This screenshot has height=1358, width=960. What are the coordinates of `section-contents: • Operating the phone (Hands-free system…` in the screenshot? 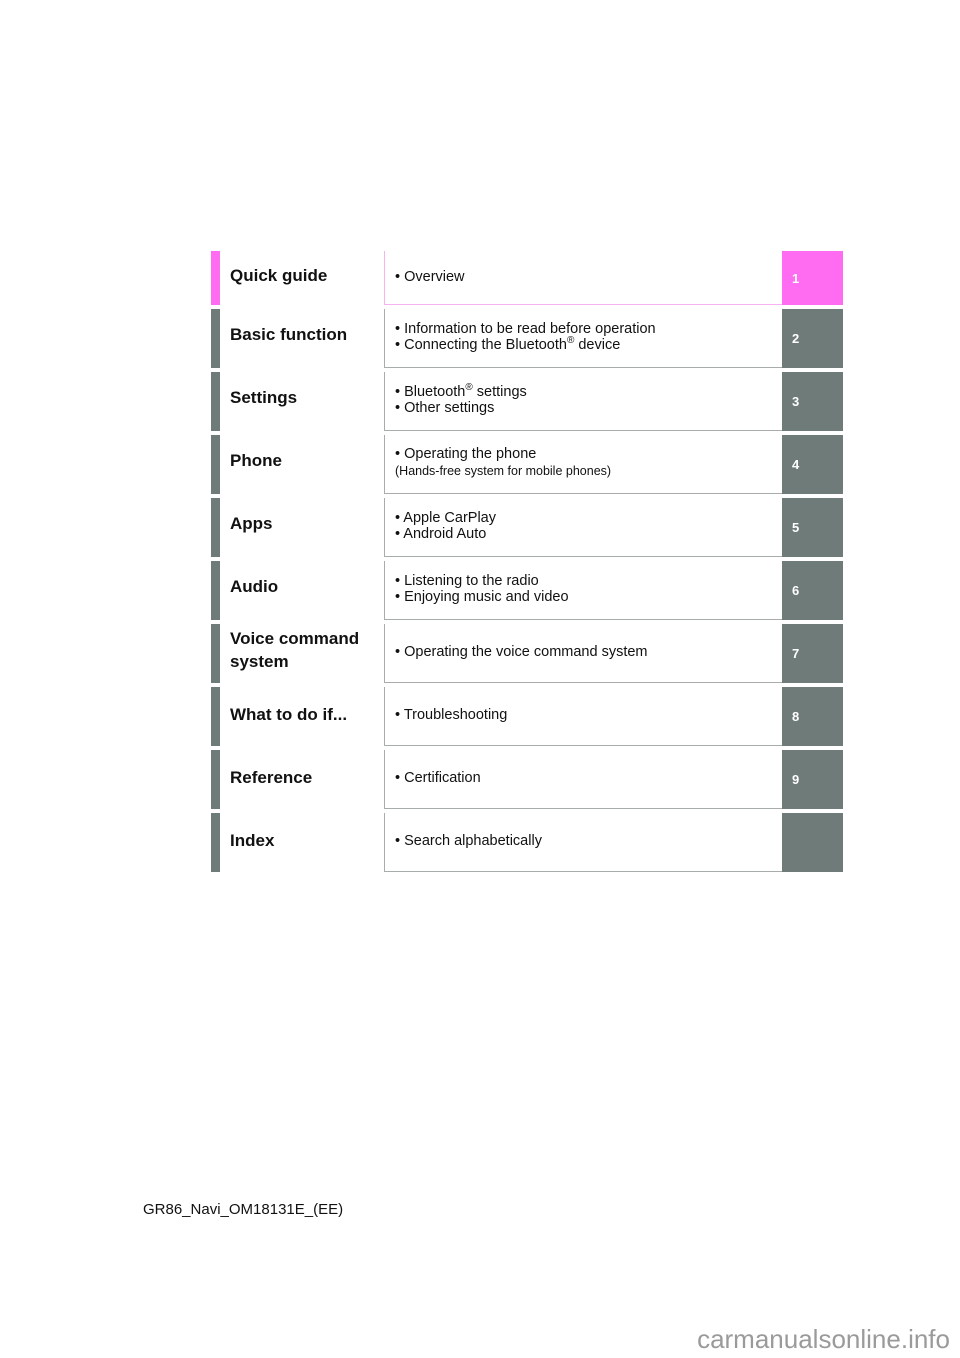 It's located at (583, 464).